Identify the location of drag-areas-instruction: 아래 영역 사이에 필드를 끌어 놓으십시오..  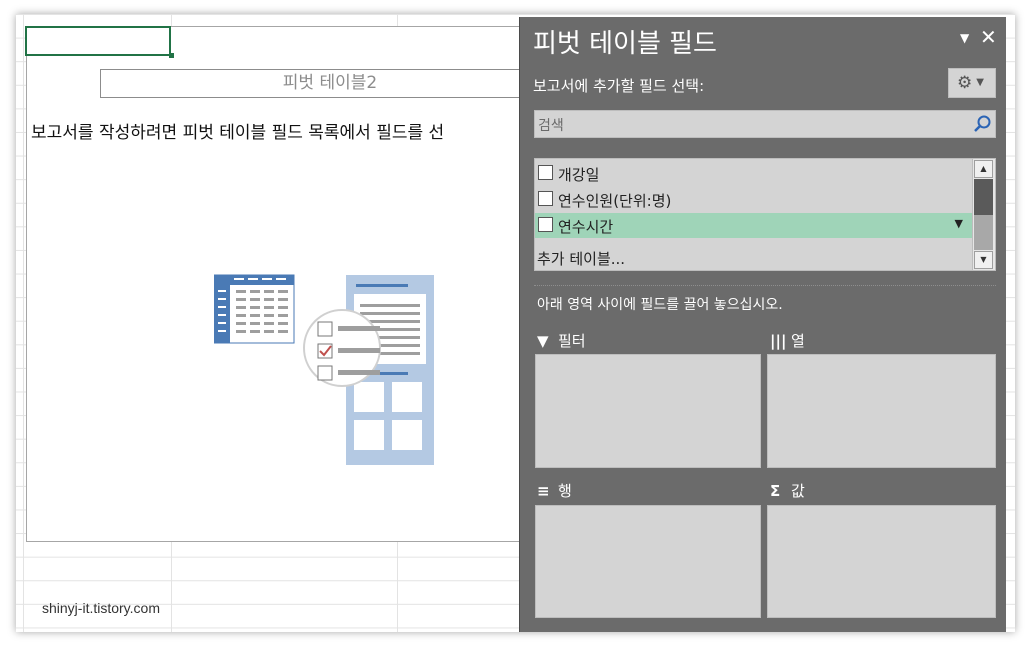
(660, 305).